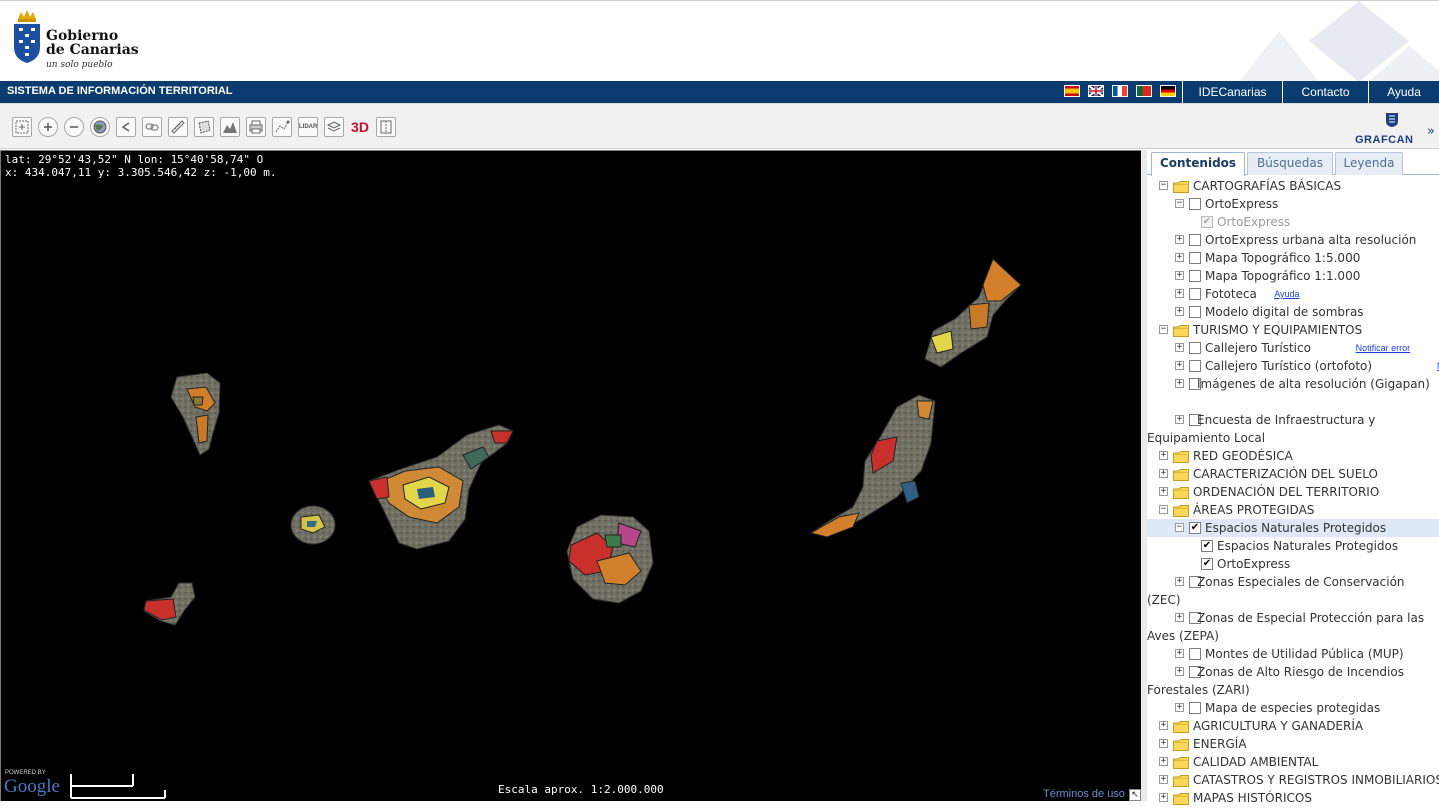  Describe the element at coordinates (1383, 129) in the screenshot. I see `grafcan-logo: GRAFCAN` at that location.